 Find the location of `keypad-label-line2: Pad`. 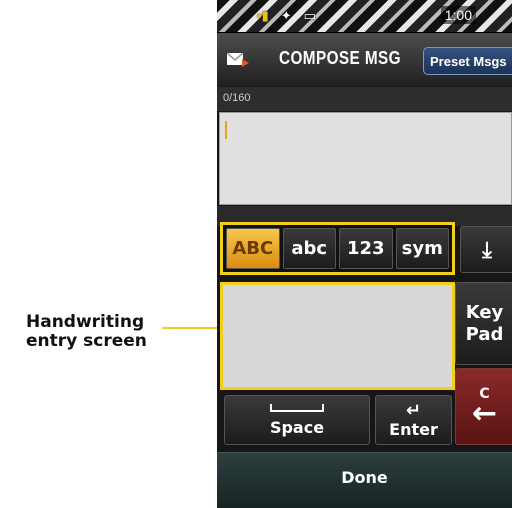

keypad-label-line2: Pad is located at coordinates (484, 334).